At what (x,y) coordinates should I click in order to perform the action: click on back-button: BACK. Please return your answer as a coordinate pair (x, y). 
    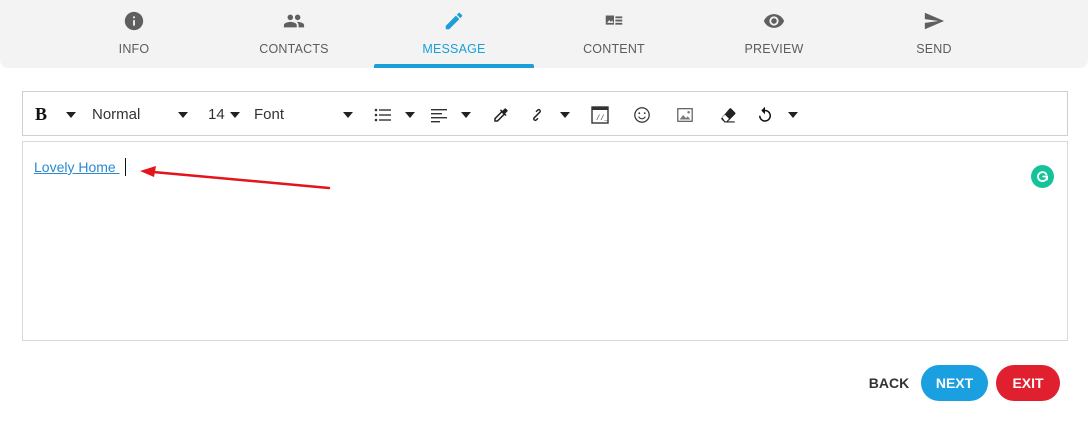
    Looking at the image, I should click on (889, 383).